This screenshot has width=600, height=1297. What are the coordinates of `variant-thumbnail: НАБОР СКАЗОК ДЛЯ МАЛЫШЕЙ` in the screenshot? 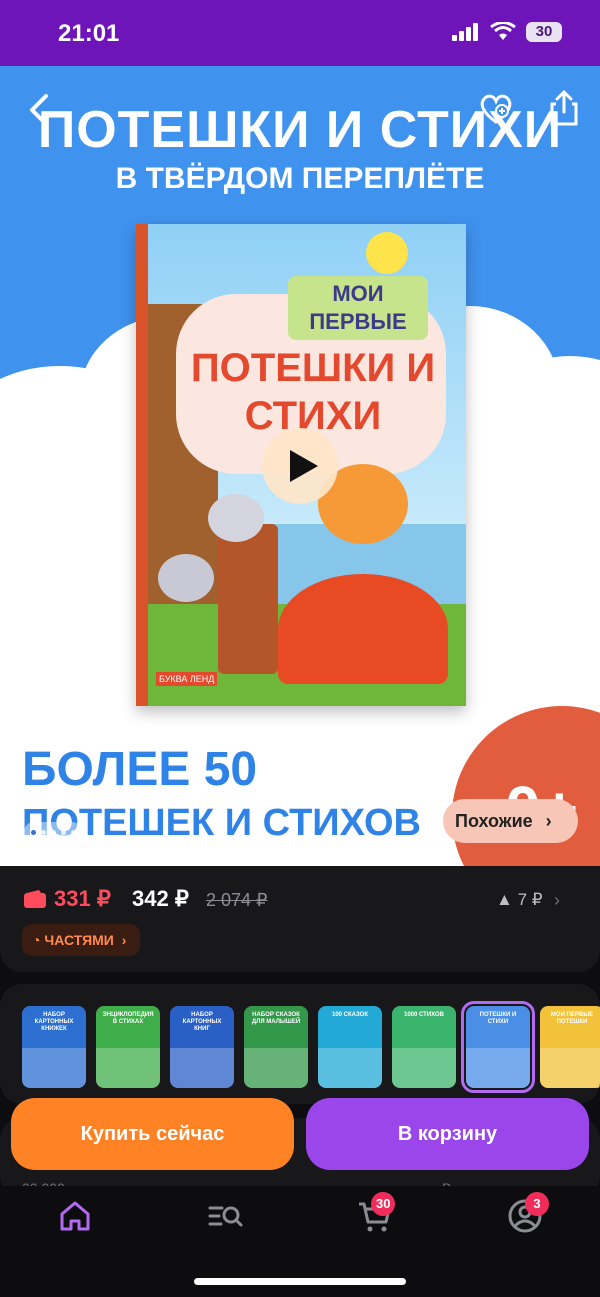 It's located at (276, 1047).